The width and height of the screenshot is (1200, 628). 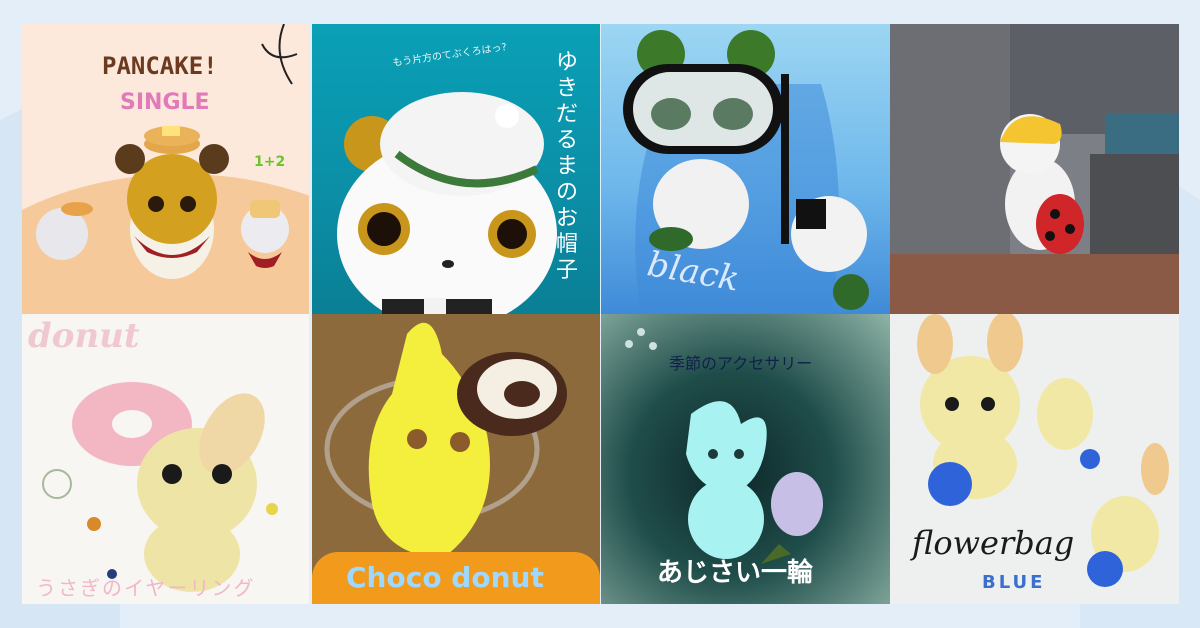 I want to click on tile-snorkel: black, so click(x=745, y=169).